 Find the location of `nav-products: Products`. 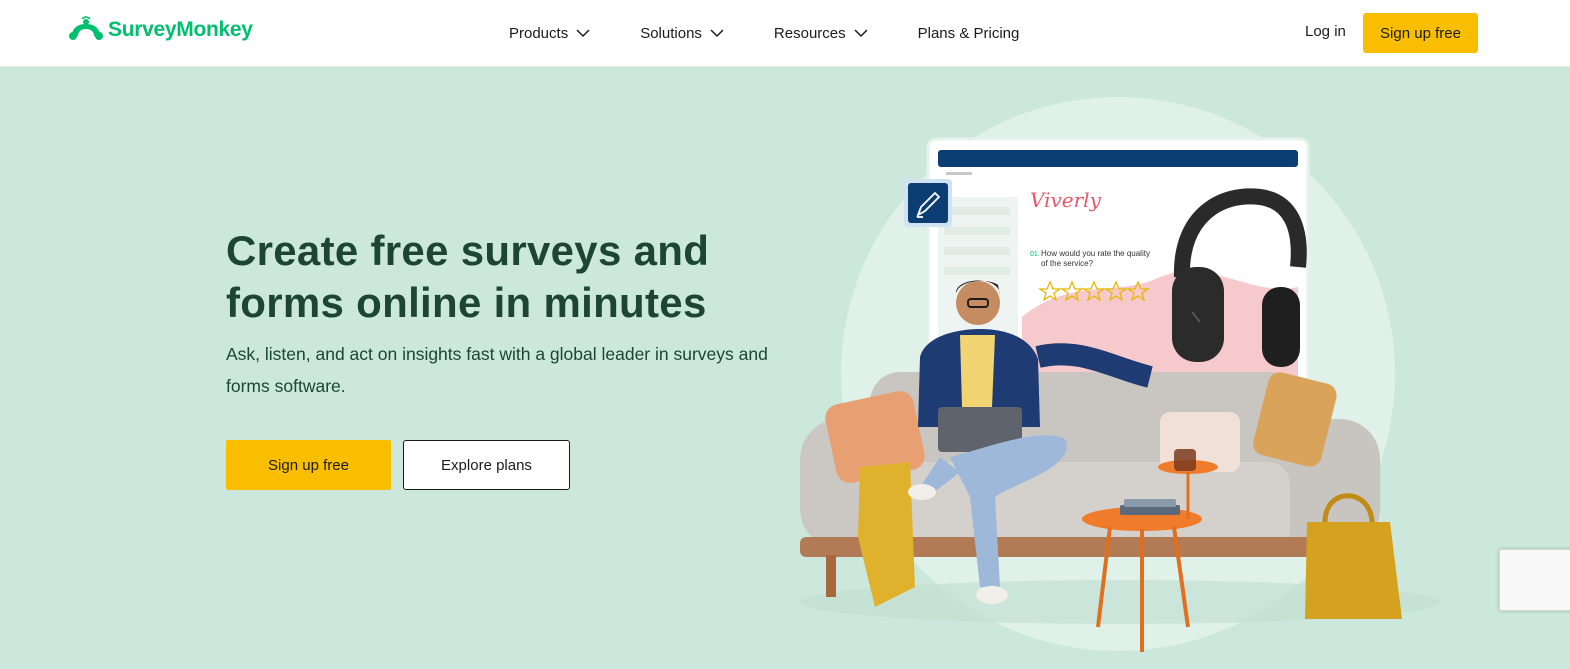

nav-products: Products is located at coordinates (549, 33).